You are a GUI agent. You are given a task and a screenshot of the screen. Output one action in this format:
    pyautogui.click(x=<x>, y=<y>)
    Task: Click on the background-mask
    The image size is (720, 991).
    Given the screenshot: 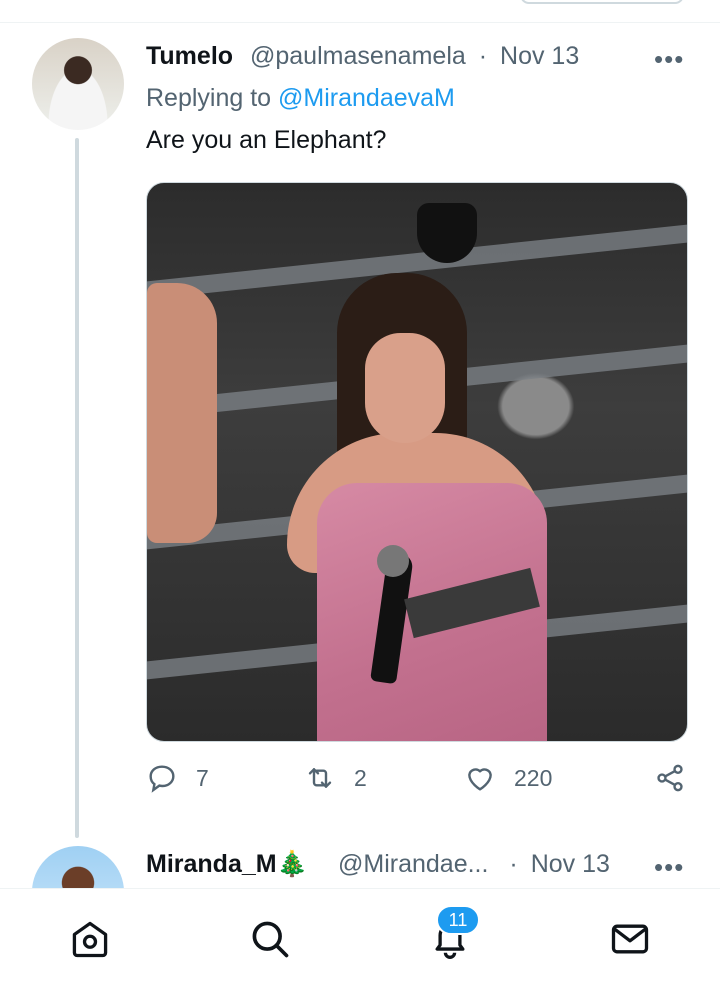 What is the action you would take?
    pyautogui.click(x=447, y=233)
    